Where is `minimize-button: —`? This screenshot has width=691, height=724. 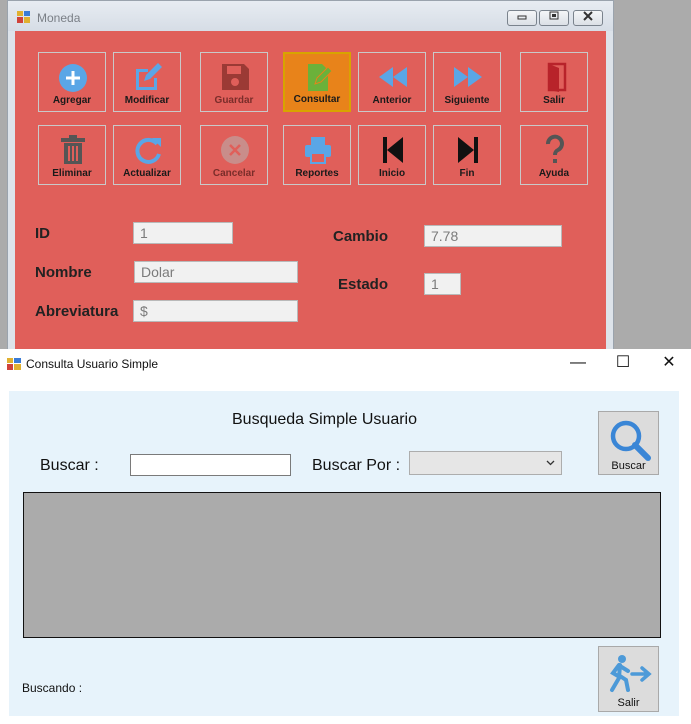 minimize-button: — is located at coordinates (578, 364).